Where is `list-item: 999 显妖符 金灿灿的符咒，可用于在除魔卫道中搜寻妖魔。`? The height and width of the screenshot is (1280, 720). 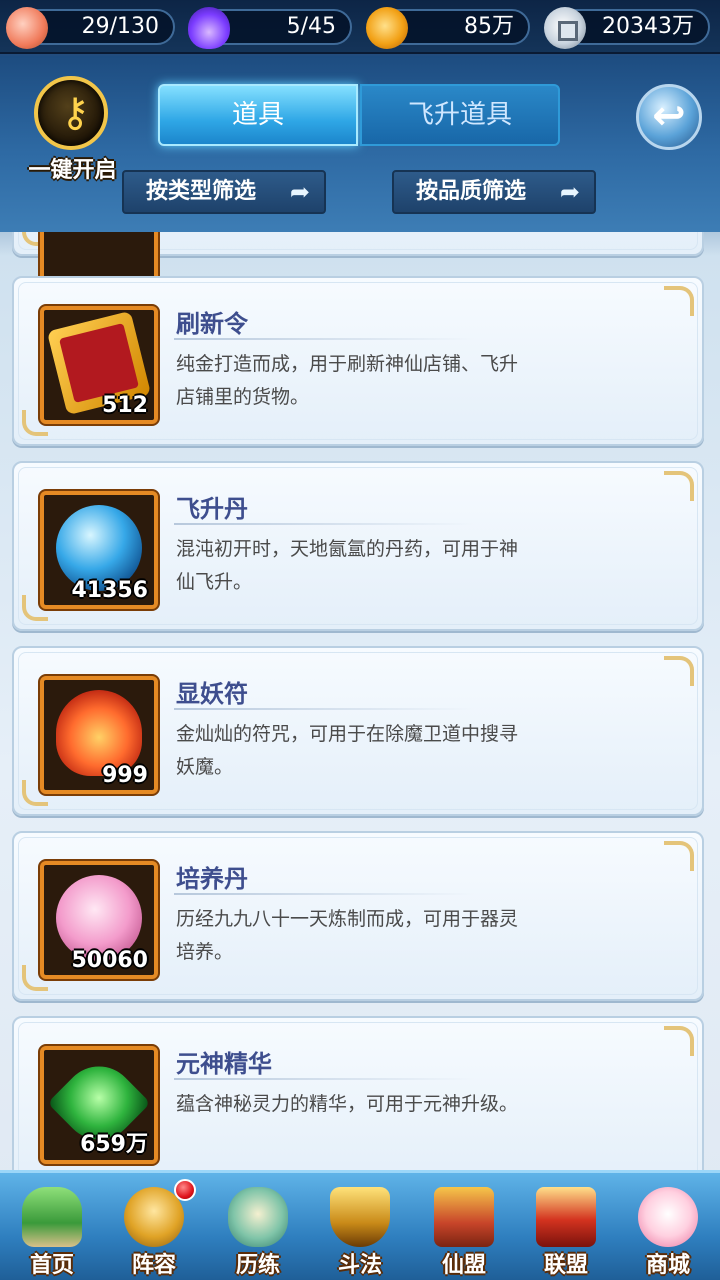 list-item: 999 显妖符 金灿灿的符咒，可用于在除魔卫道中搜寻妖魔。 is located at coordinates (358, 731).